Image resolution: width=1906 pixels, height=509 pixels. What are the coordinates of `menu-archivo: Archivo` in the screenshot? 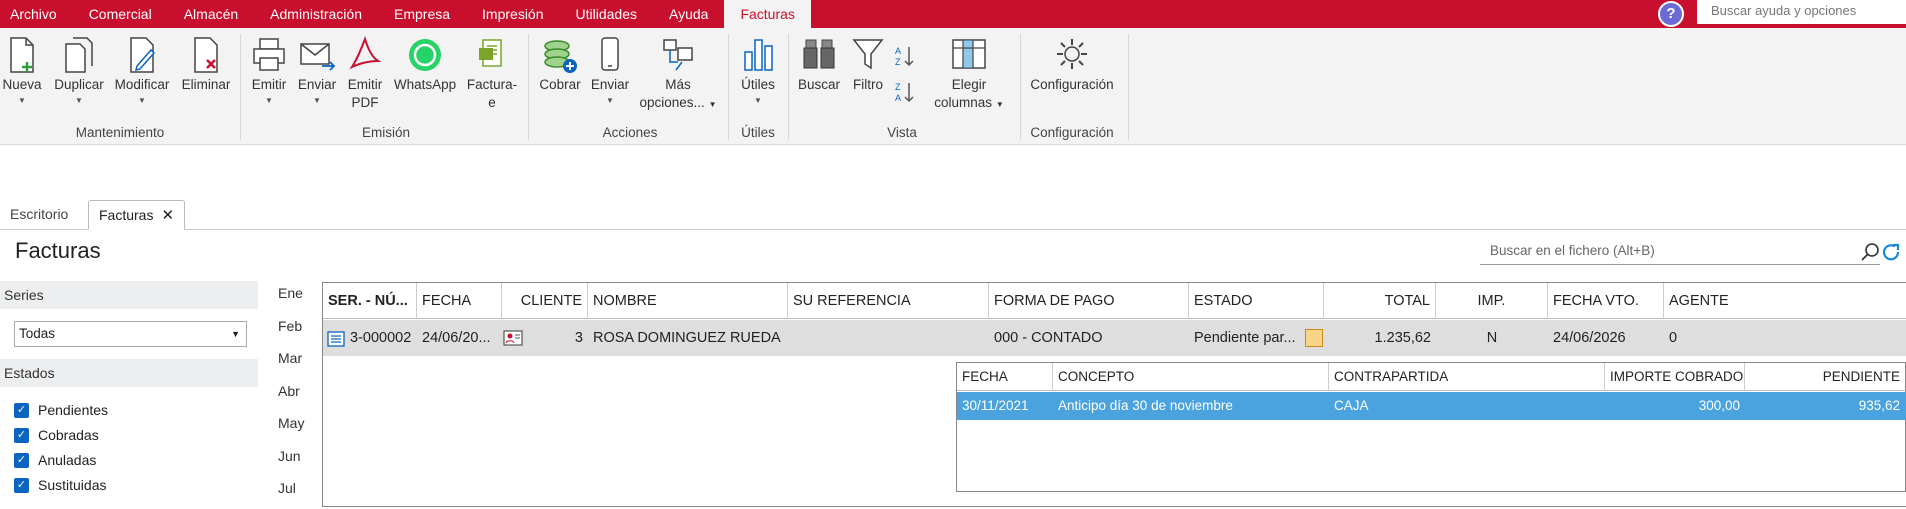 It's located at (36, 14).